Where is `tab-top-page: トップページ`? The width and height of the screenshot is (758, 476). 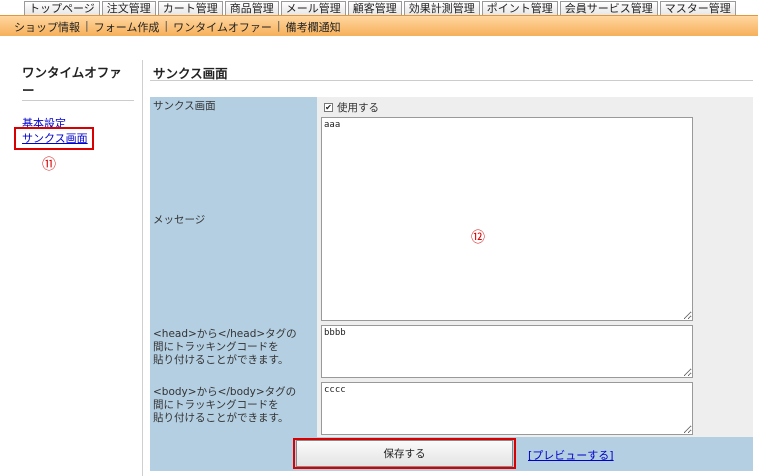
tab-top-page: トップページ is located at coordinates (62, 8).